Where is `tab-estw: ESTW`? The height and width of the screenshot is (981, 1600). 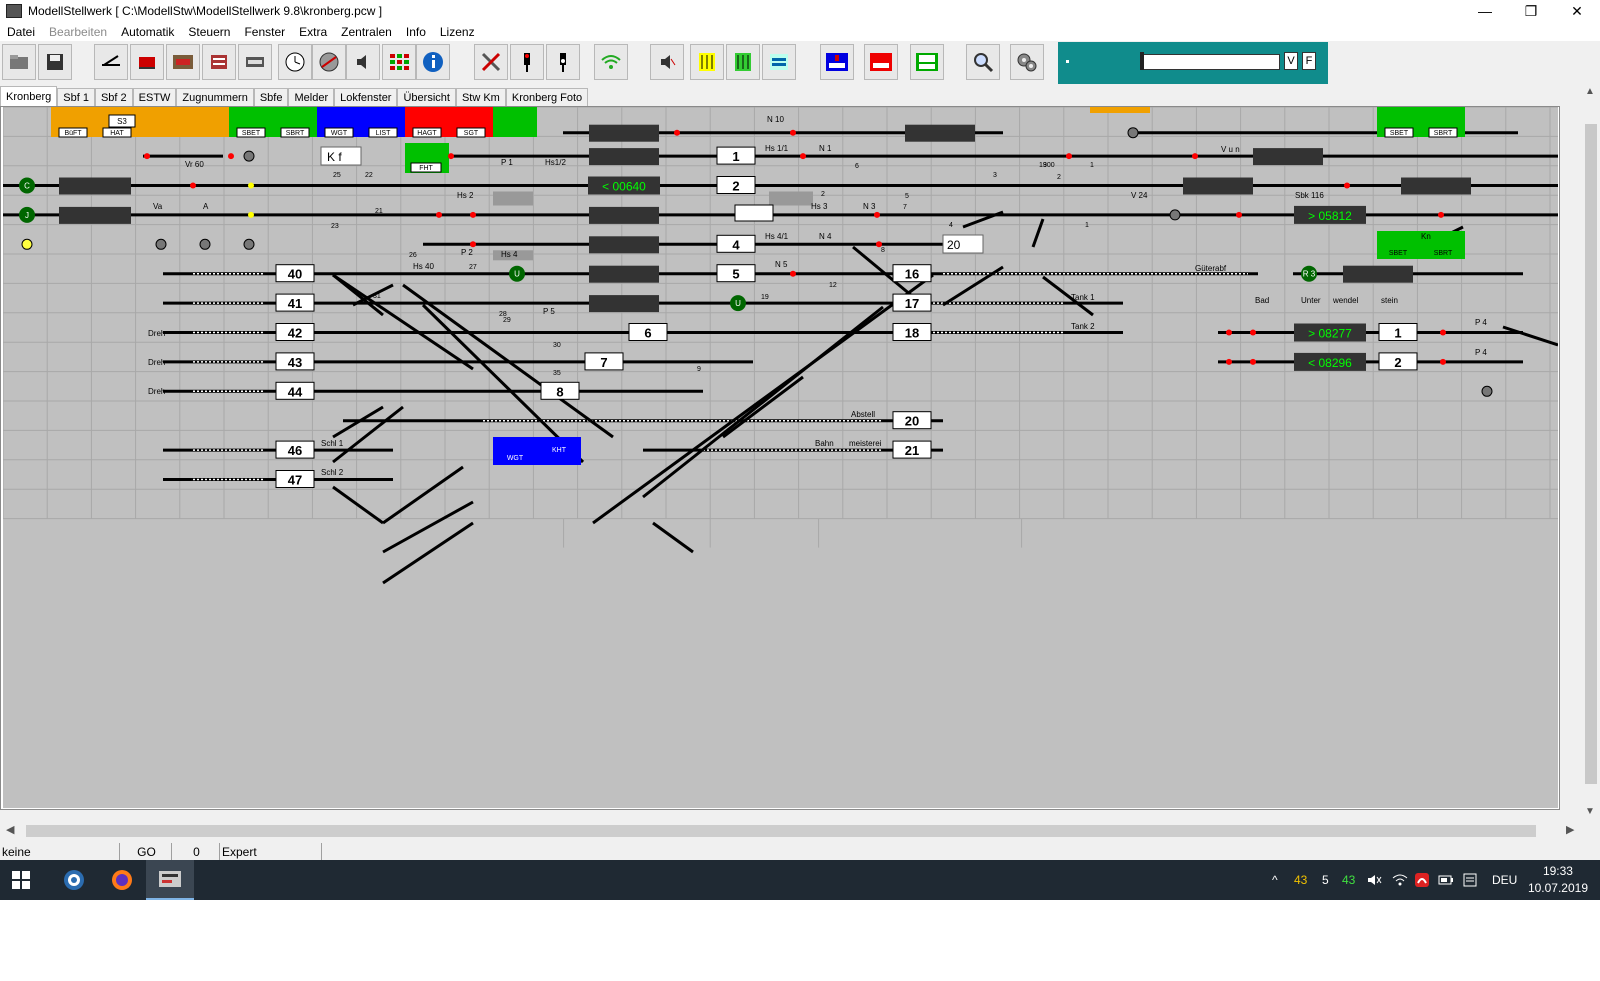
tab-estw: ESTW is located at coordinates (154, 97).